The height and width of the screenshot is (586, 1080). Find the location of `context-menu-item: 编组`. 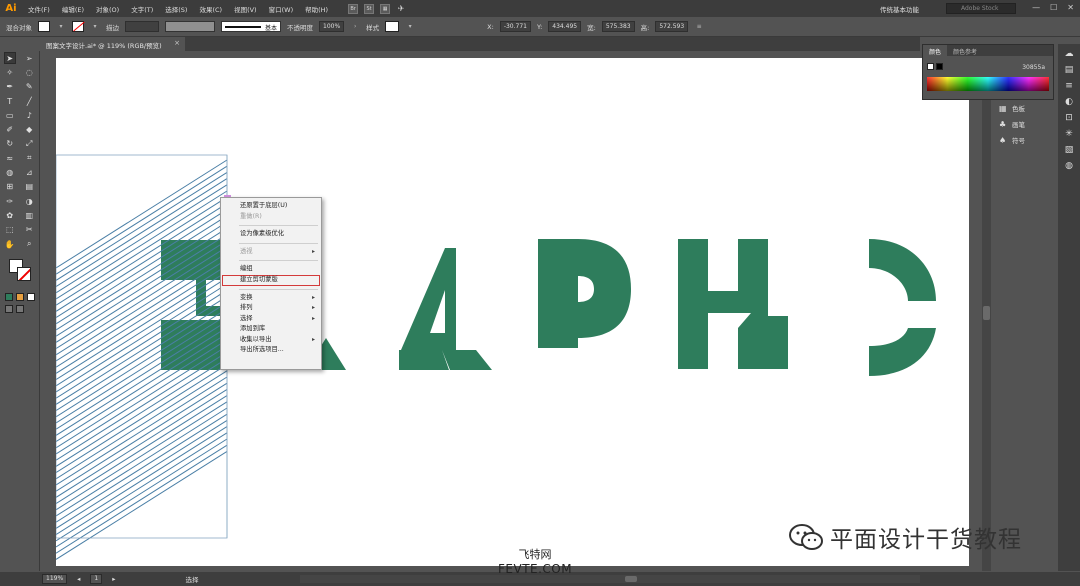

context-menu-item: 编组 is located at coordinates (271, 269).